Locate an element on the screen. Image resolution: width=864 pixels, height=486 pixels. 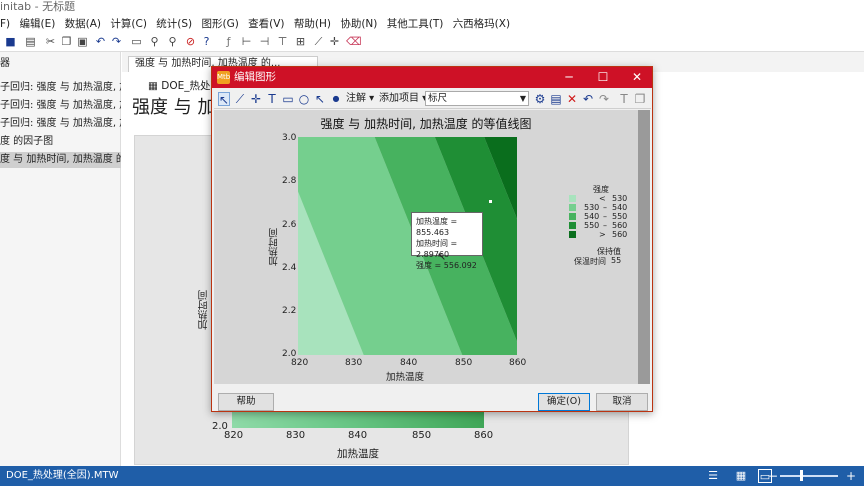
tooltip-line: 加热温度 = 855.463 is located at coordinates (437, 227).